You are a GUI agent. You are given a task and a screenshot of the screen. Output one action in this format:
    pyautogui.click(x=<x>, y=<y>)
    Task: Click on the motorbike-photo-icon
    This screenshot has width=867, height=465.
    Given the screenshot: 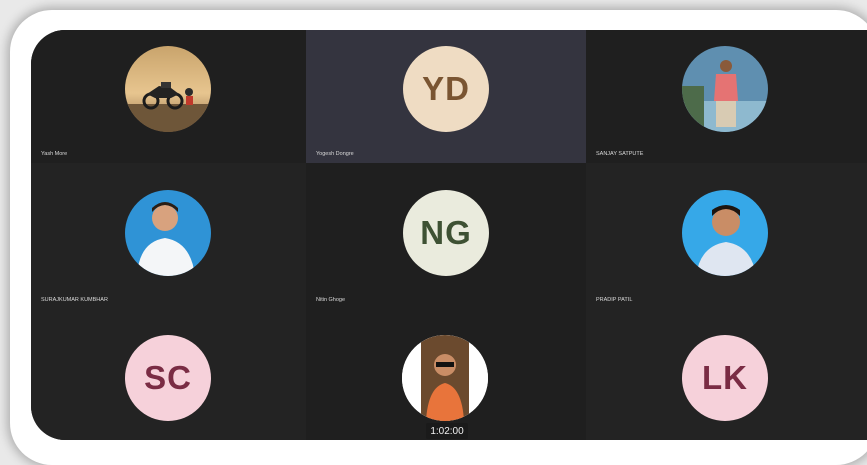 What is the action you would take?
    pyautogui.click(x=168, y=89)
    